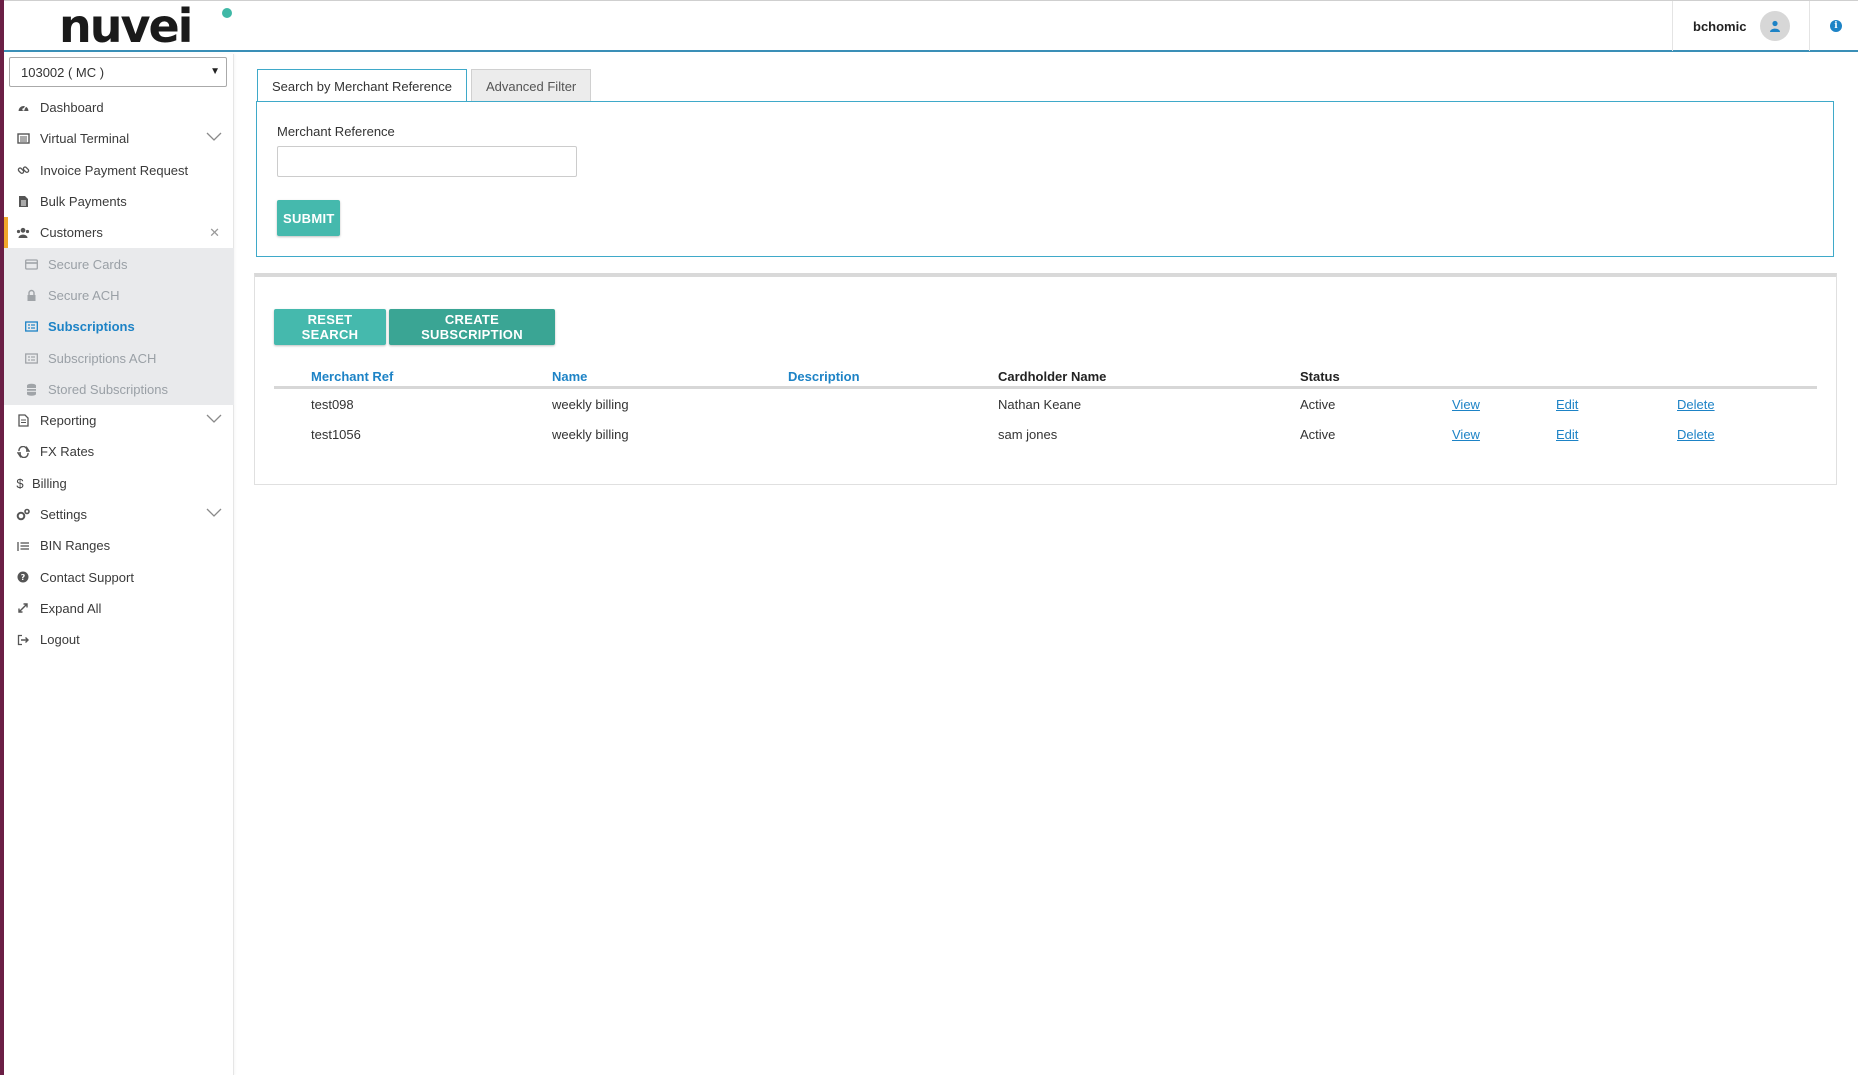 This screenshot has height=1075, width=1858. I want to click on expand-icon, so click(23, 608).